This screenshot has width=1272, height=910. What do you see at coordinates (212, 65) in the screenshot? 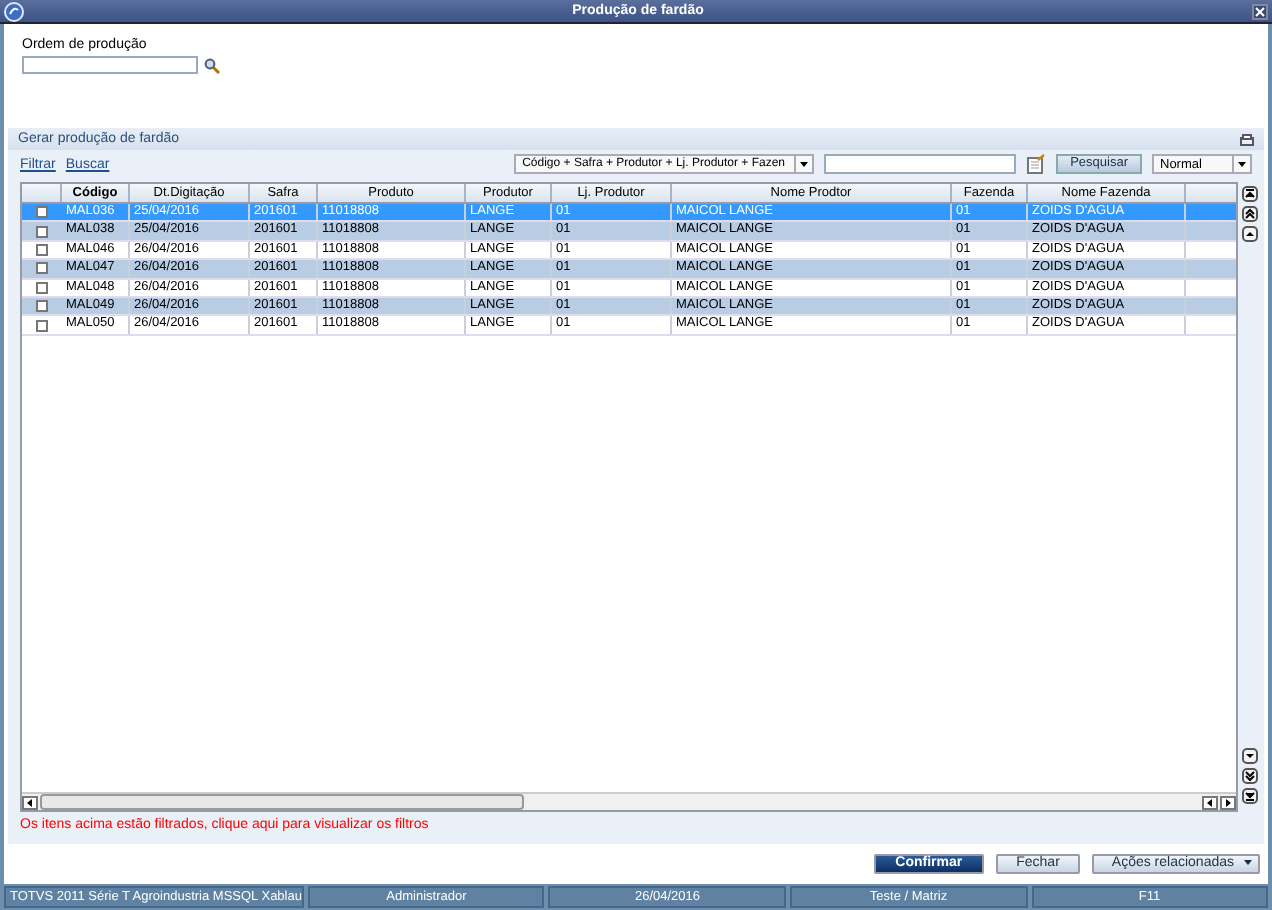
I see `search-icon` at bounding box center [212, 65].